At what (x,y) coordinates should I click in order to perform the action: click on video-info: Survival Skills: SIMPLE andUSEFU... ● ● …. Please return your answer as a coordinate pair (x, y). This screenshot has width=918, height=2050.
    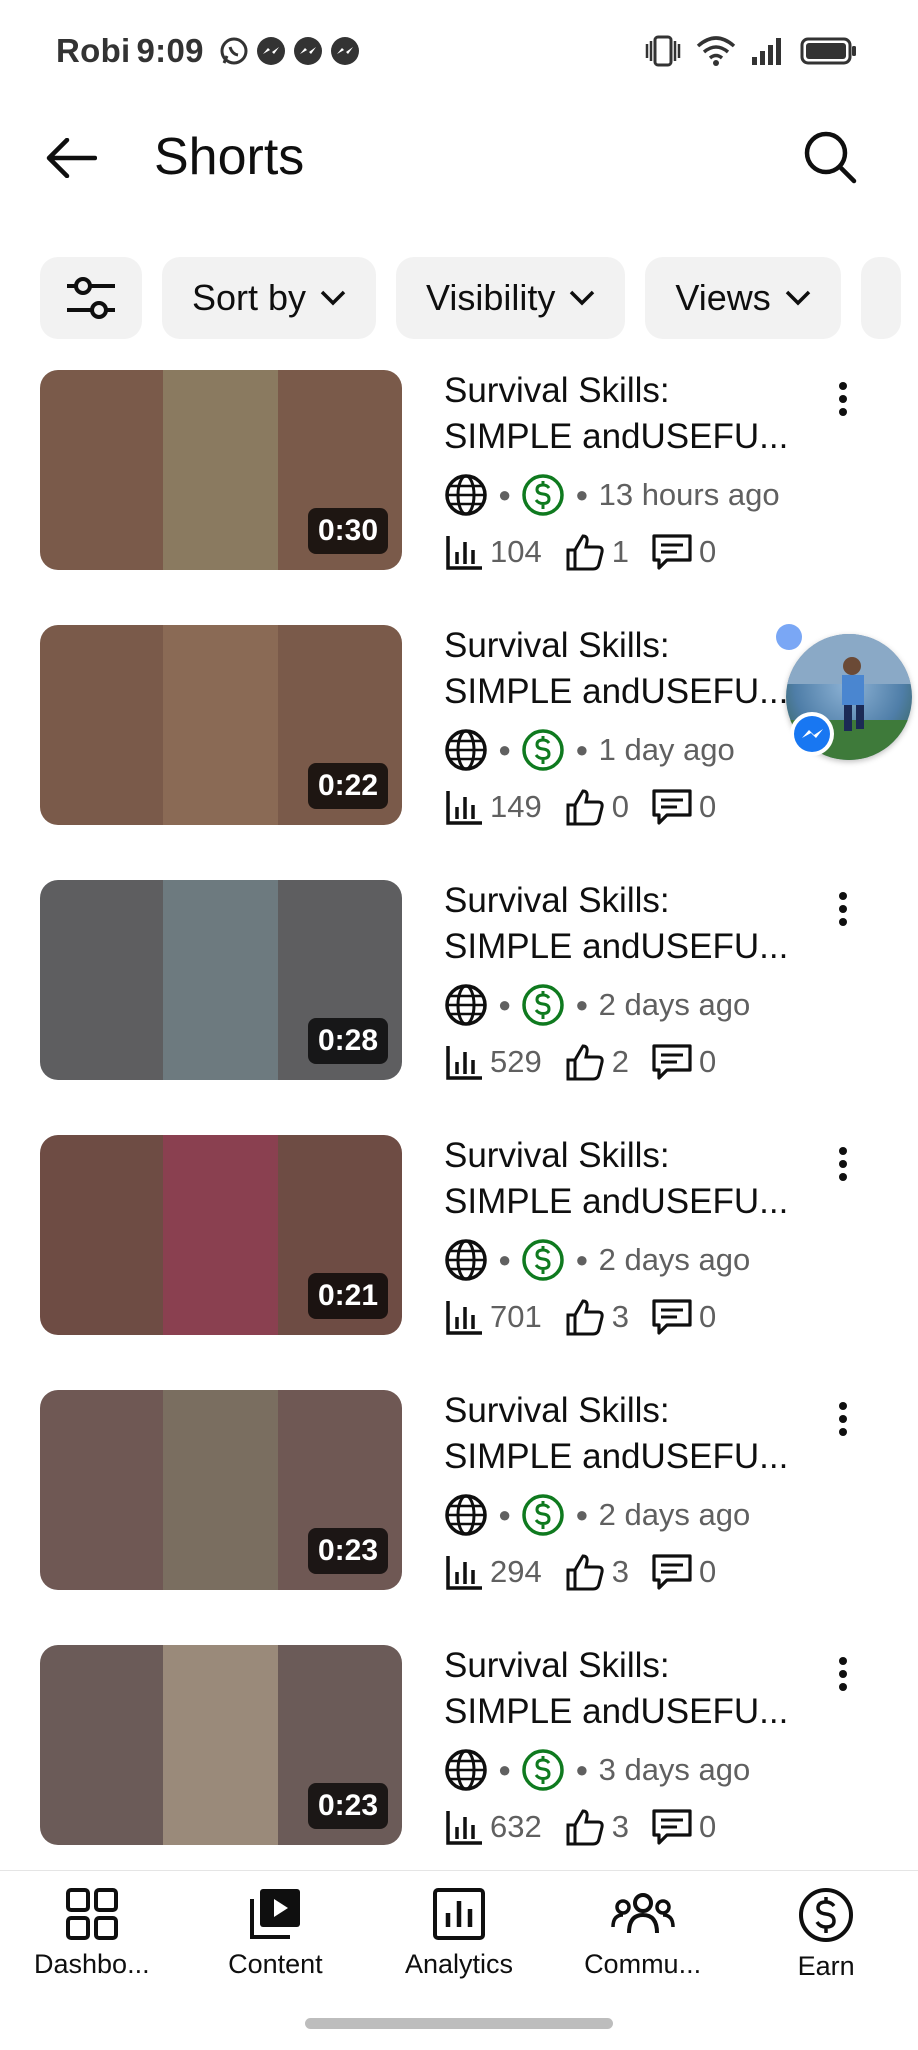
    Looking at the image, I should click on (634, 983).